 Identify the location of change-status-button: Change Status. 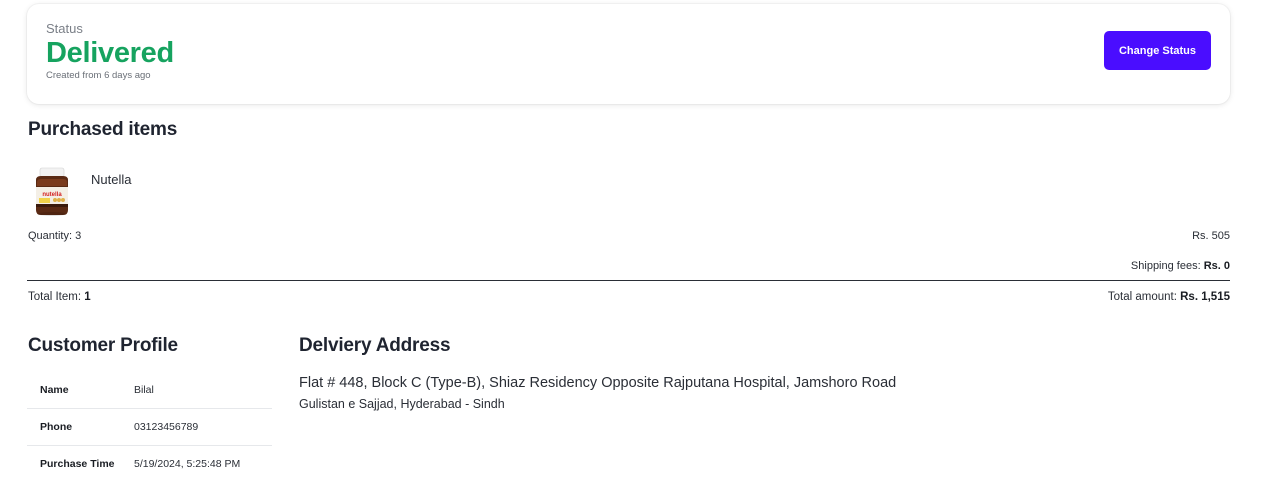
(1157, 50).